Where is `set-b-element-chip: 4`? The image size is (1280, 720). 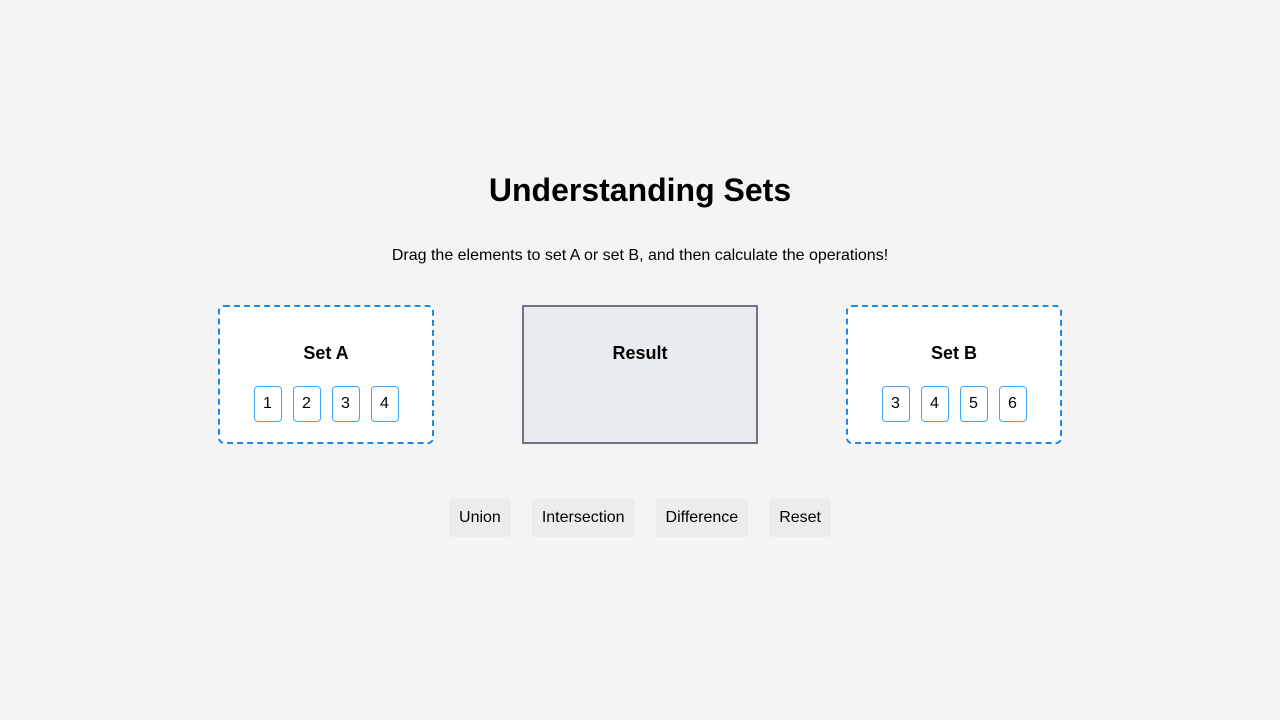
set-b-element-chip: 4 is located at coordinates (934, 404).